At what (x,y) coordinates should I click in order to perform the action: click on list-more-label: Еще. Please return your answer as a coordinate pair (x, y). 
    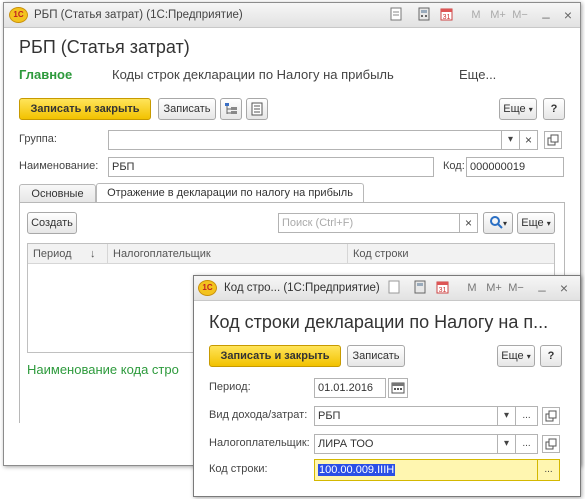
    Looking at the image, I should click on (532, 223).